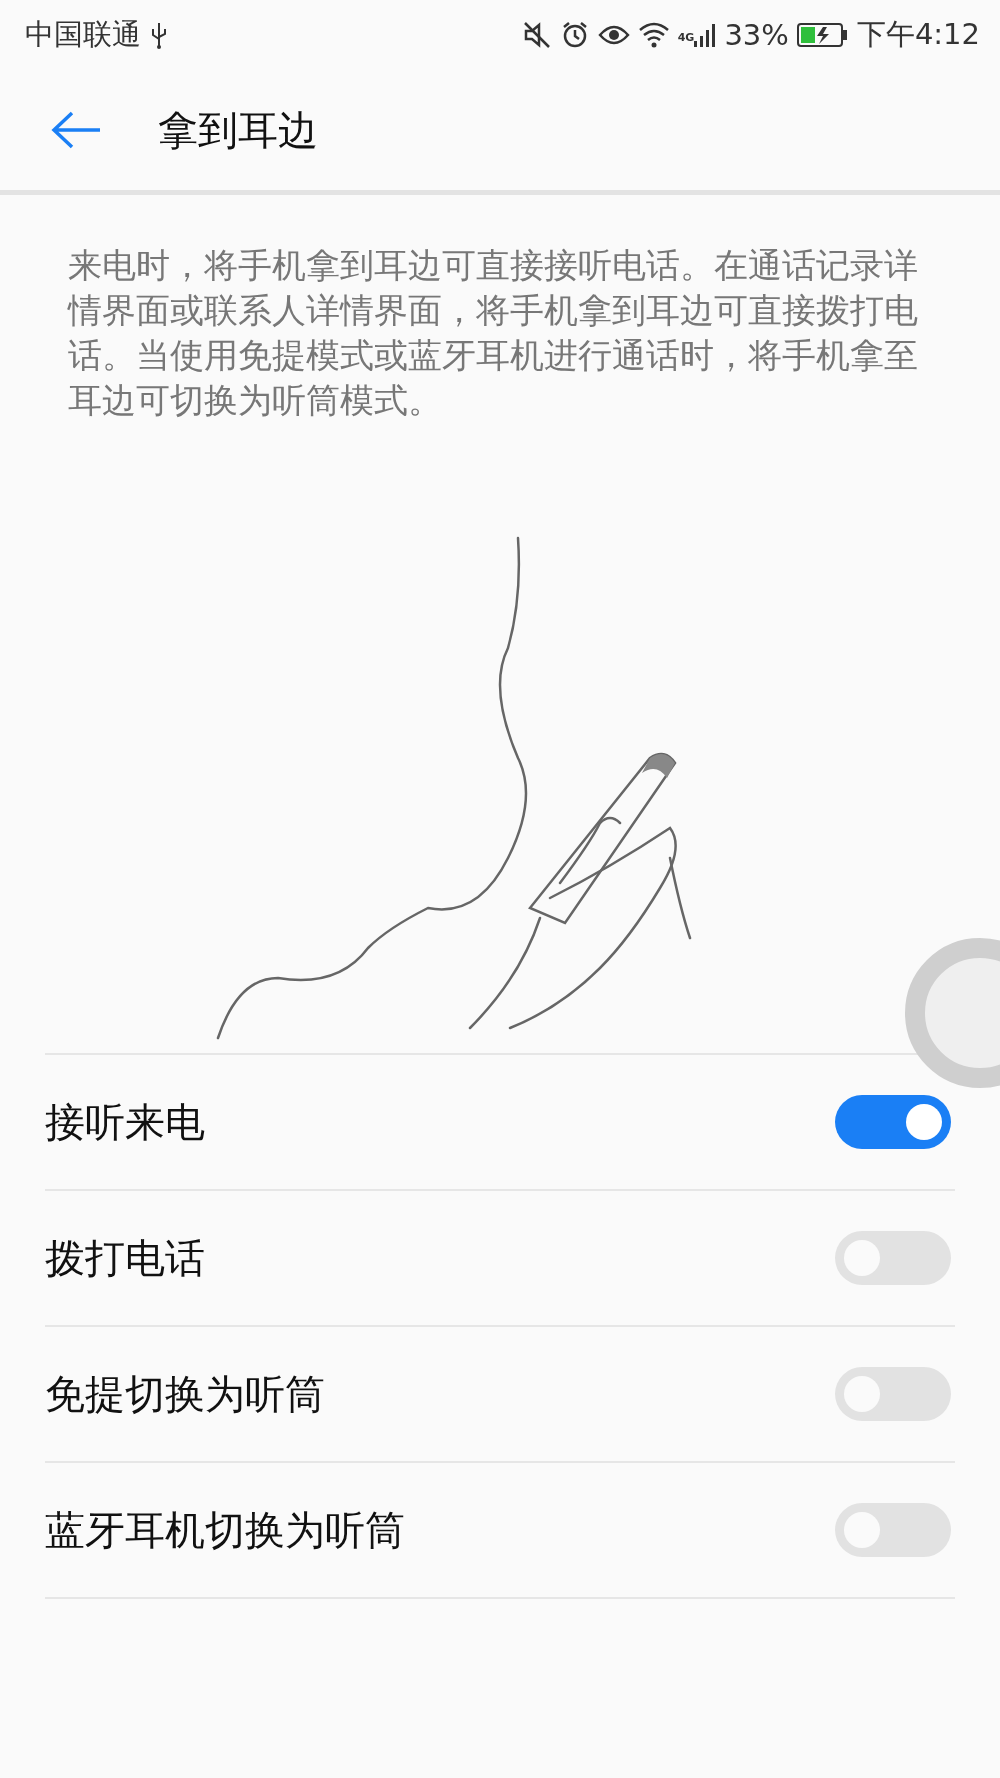 The height and width of the screenshot is (1778, 1000). Describe the element at coordinates (705, 35) in the screenshot. I see `signal-icon` at that location.